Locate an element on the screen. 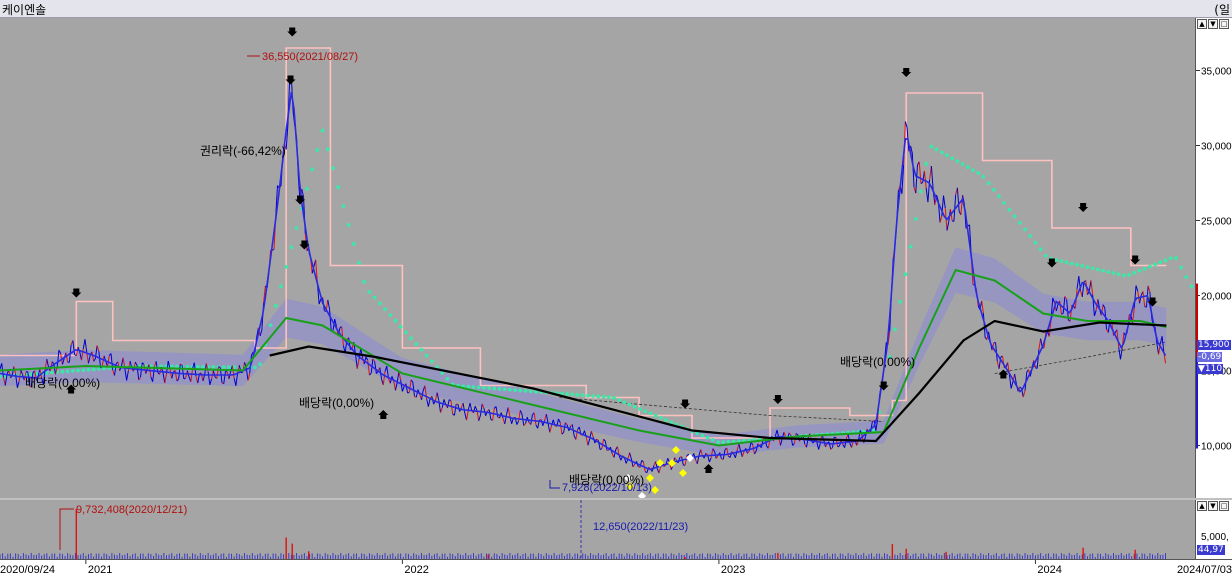 The image size is (1232, 577). volume-axis: ▲ ▼ □ 5,000, 44,97 is located at coordinates (1213, 529).